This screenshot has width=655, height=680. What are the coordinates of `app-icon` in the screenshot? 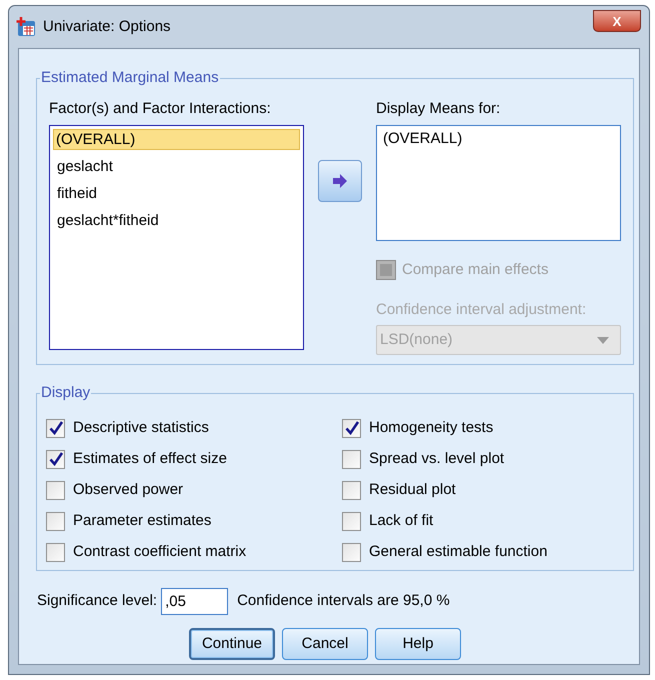 It's located at (26, 27).